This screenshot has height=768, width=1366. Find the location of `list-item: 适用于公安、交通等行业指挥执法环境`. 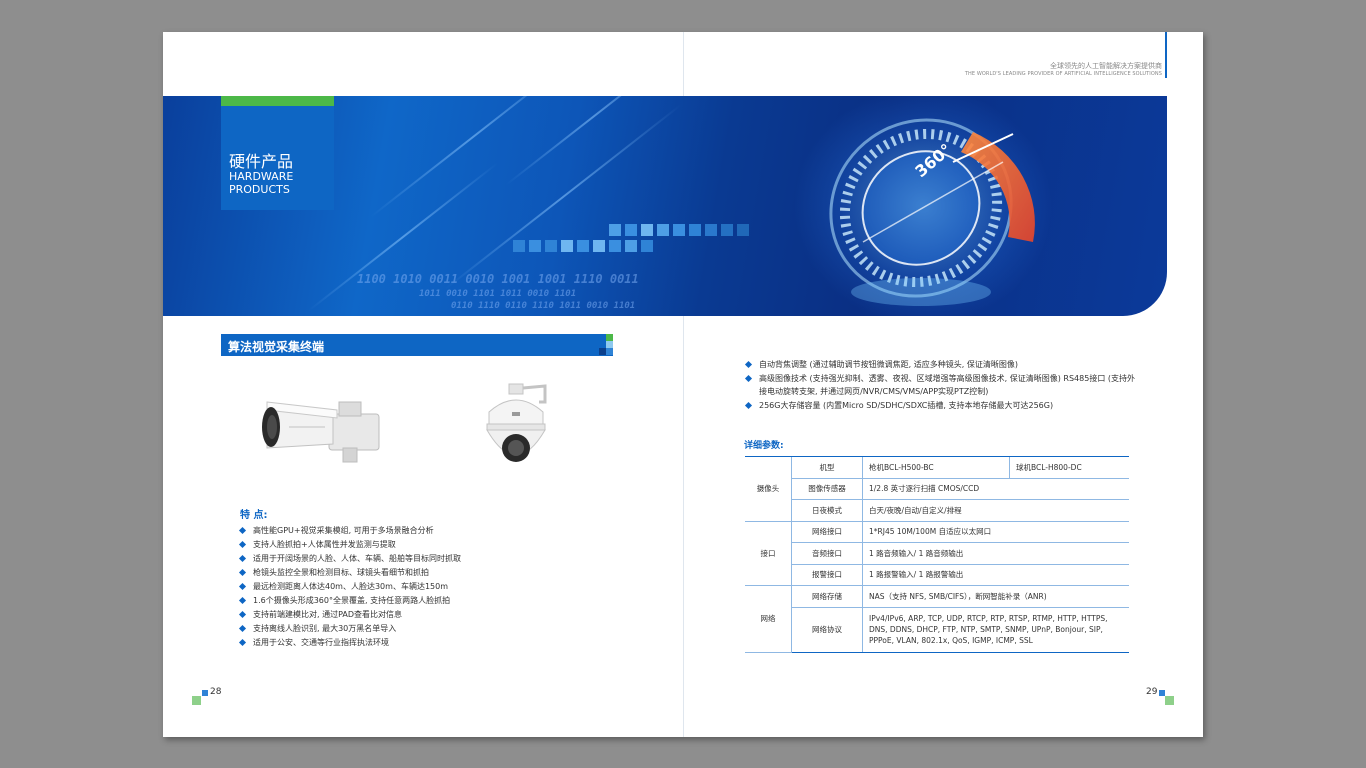

list-item: 适用于公安、交通等行业指挥执法环境 is located at coordinates (398, 643).